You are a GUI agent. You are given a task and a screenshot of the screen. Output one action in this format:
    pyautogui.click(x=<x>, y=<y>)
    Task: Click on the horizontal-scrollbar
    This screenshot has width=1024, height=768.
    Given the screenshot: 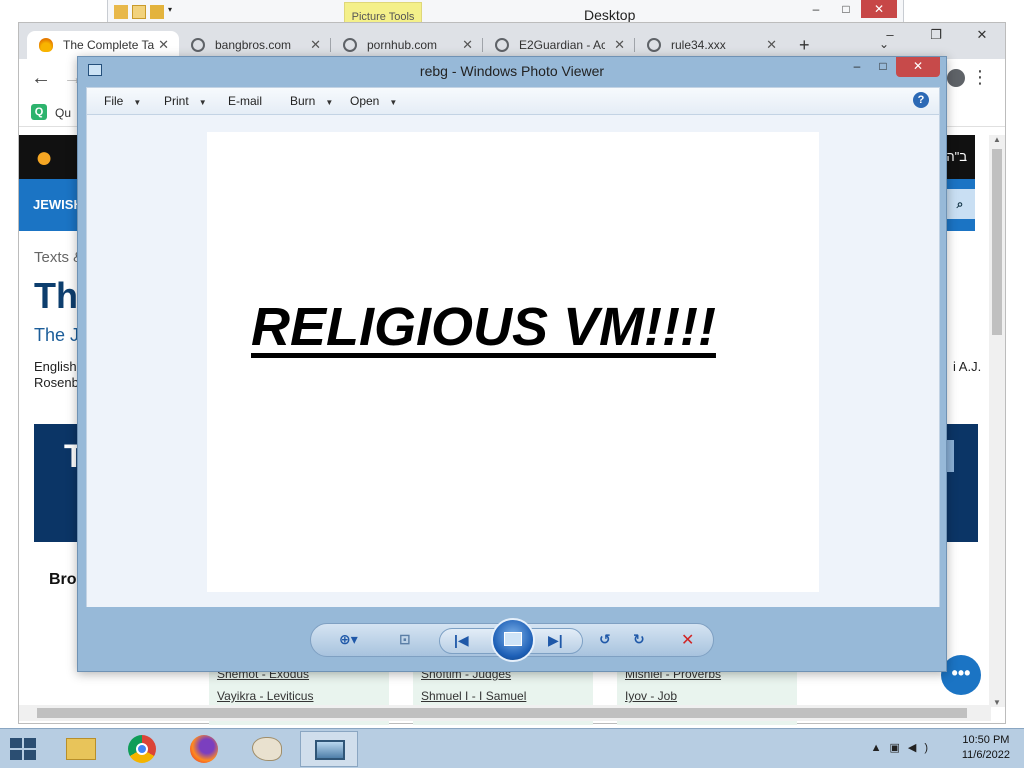 What is the action you would take?
    pyautogui.click(x=505, y=713)
    